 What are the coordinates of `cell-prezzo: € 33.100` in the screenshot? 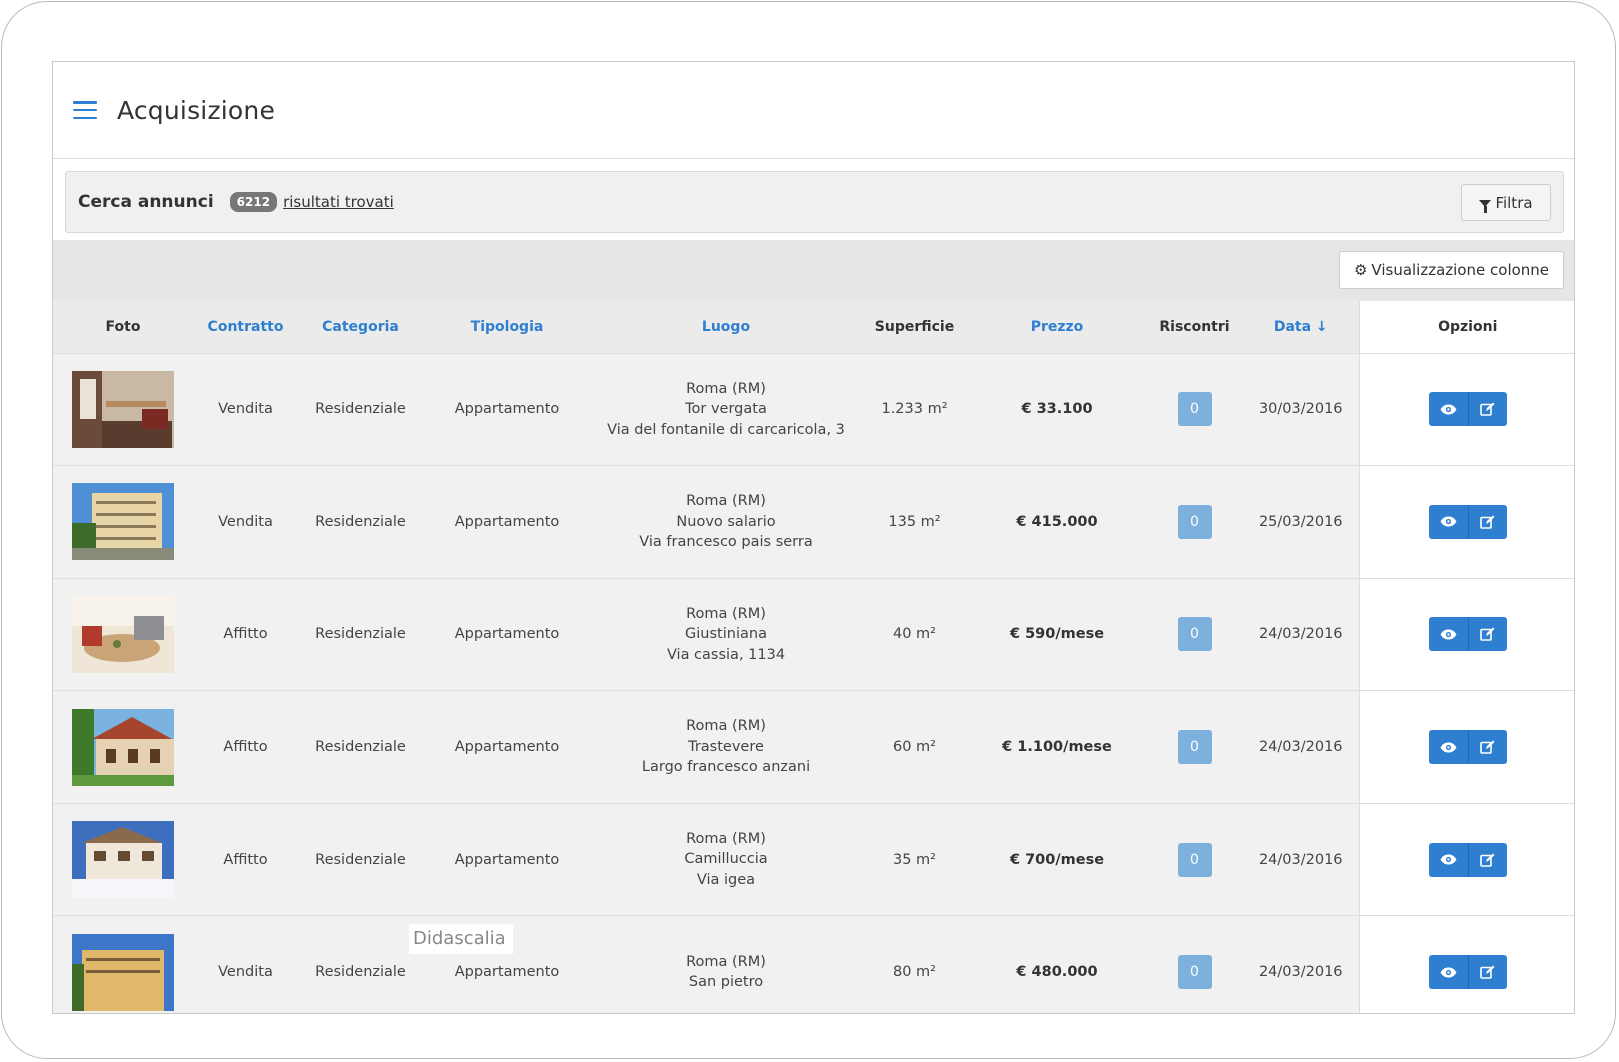 It's located at (1057, 410).